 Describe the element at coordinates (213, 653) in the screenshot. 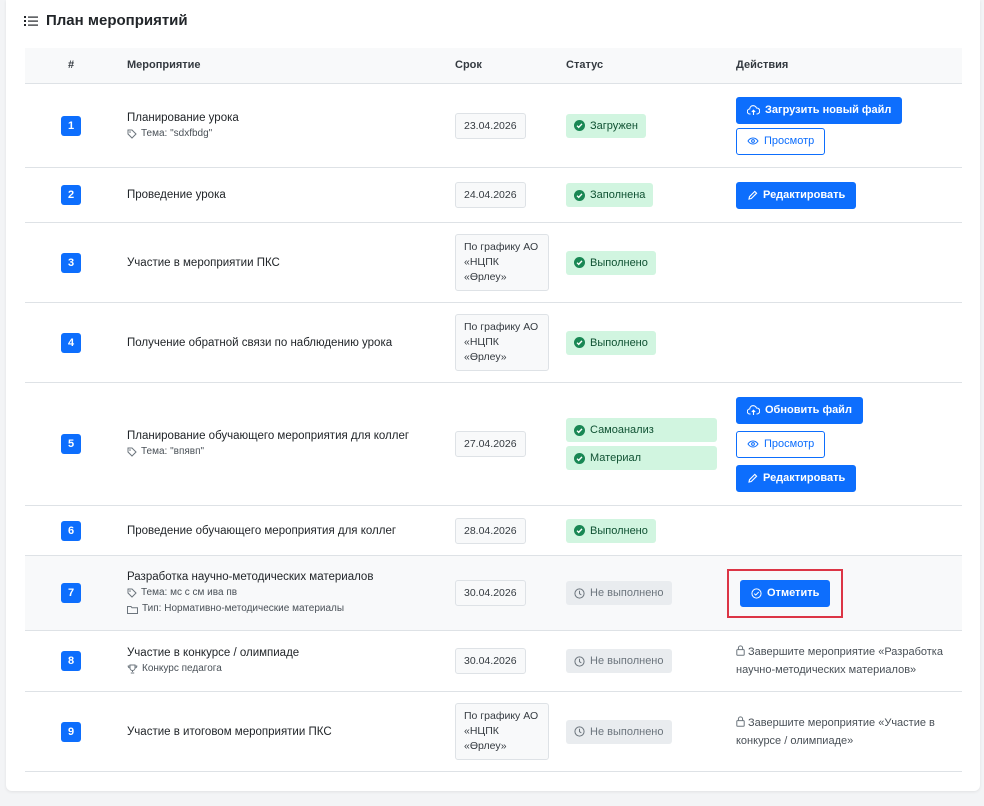

I see `event-title: Участие в конкурсе / олимпиаде` at that location.